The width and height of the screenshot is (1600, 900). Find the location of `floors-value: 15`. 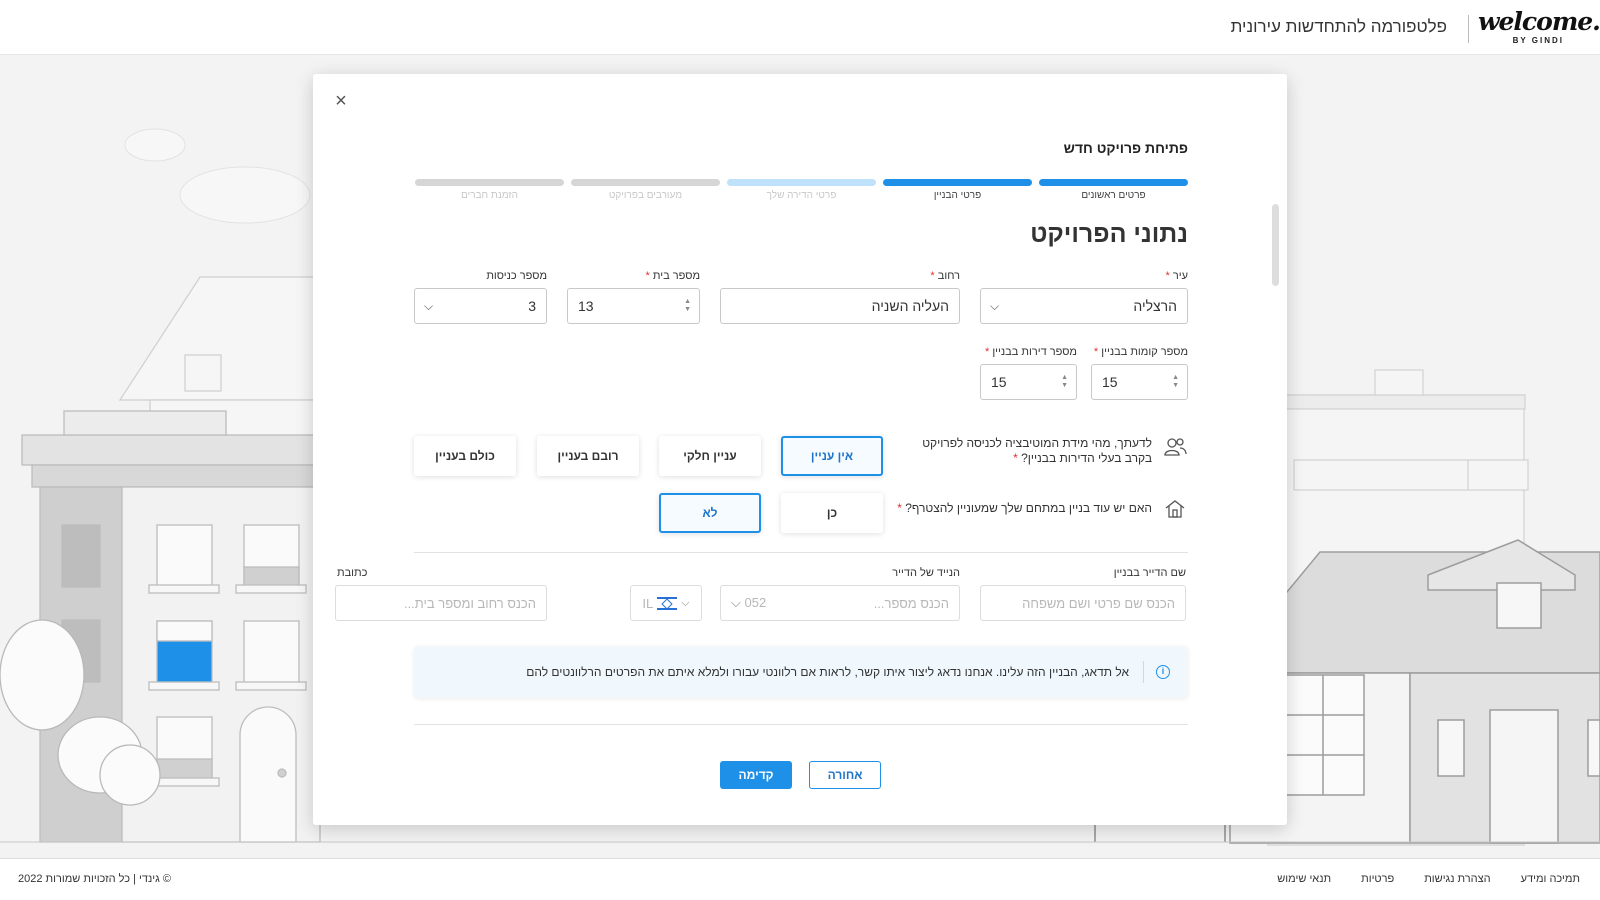

floors-value: 15 is located at coordinates (1110, 382).